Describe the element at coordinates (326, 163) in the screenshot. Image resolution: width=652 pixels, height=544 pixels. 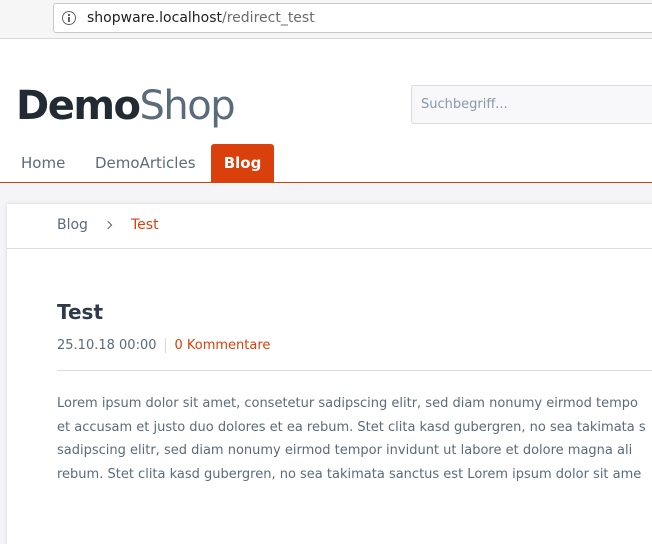
I see `main-navigation: Home DemoArticles Blog` at that location.